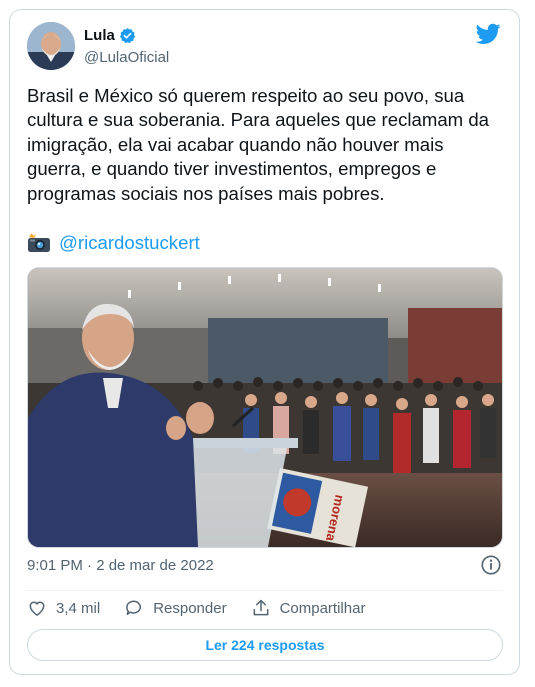 This screenshot has height=687, width=535. Describe the element at coordinates (322, 608) in the screenshot. I see `share-label: Compartilhar` at that location.